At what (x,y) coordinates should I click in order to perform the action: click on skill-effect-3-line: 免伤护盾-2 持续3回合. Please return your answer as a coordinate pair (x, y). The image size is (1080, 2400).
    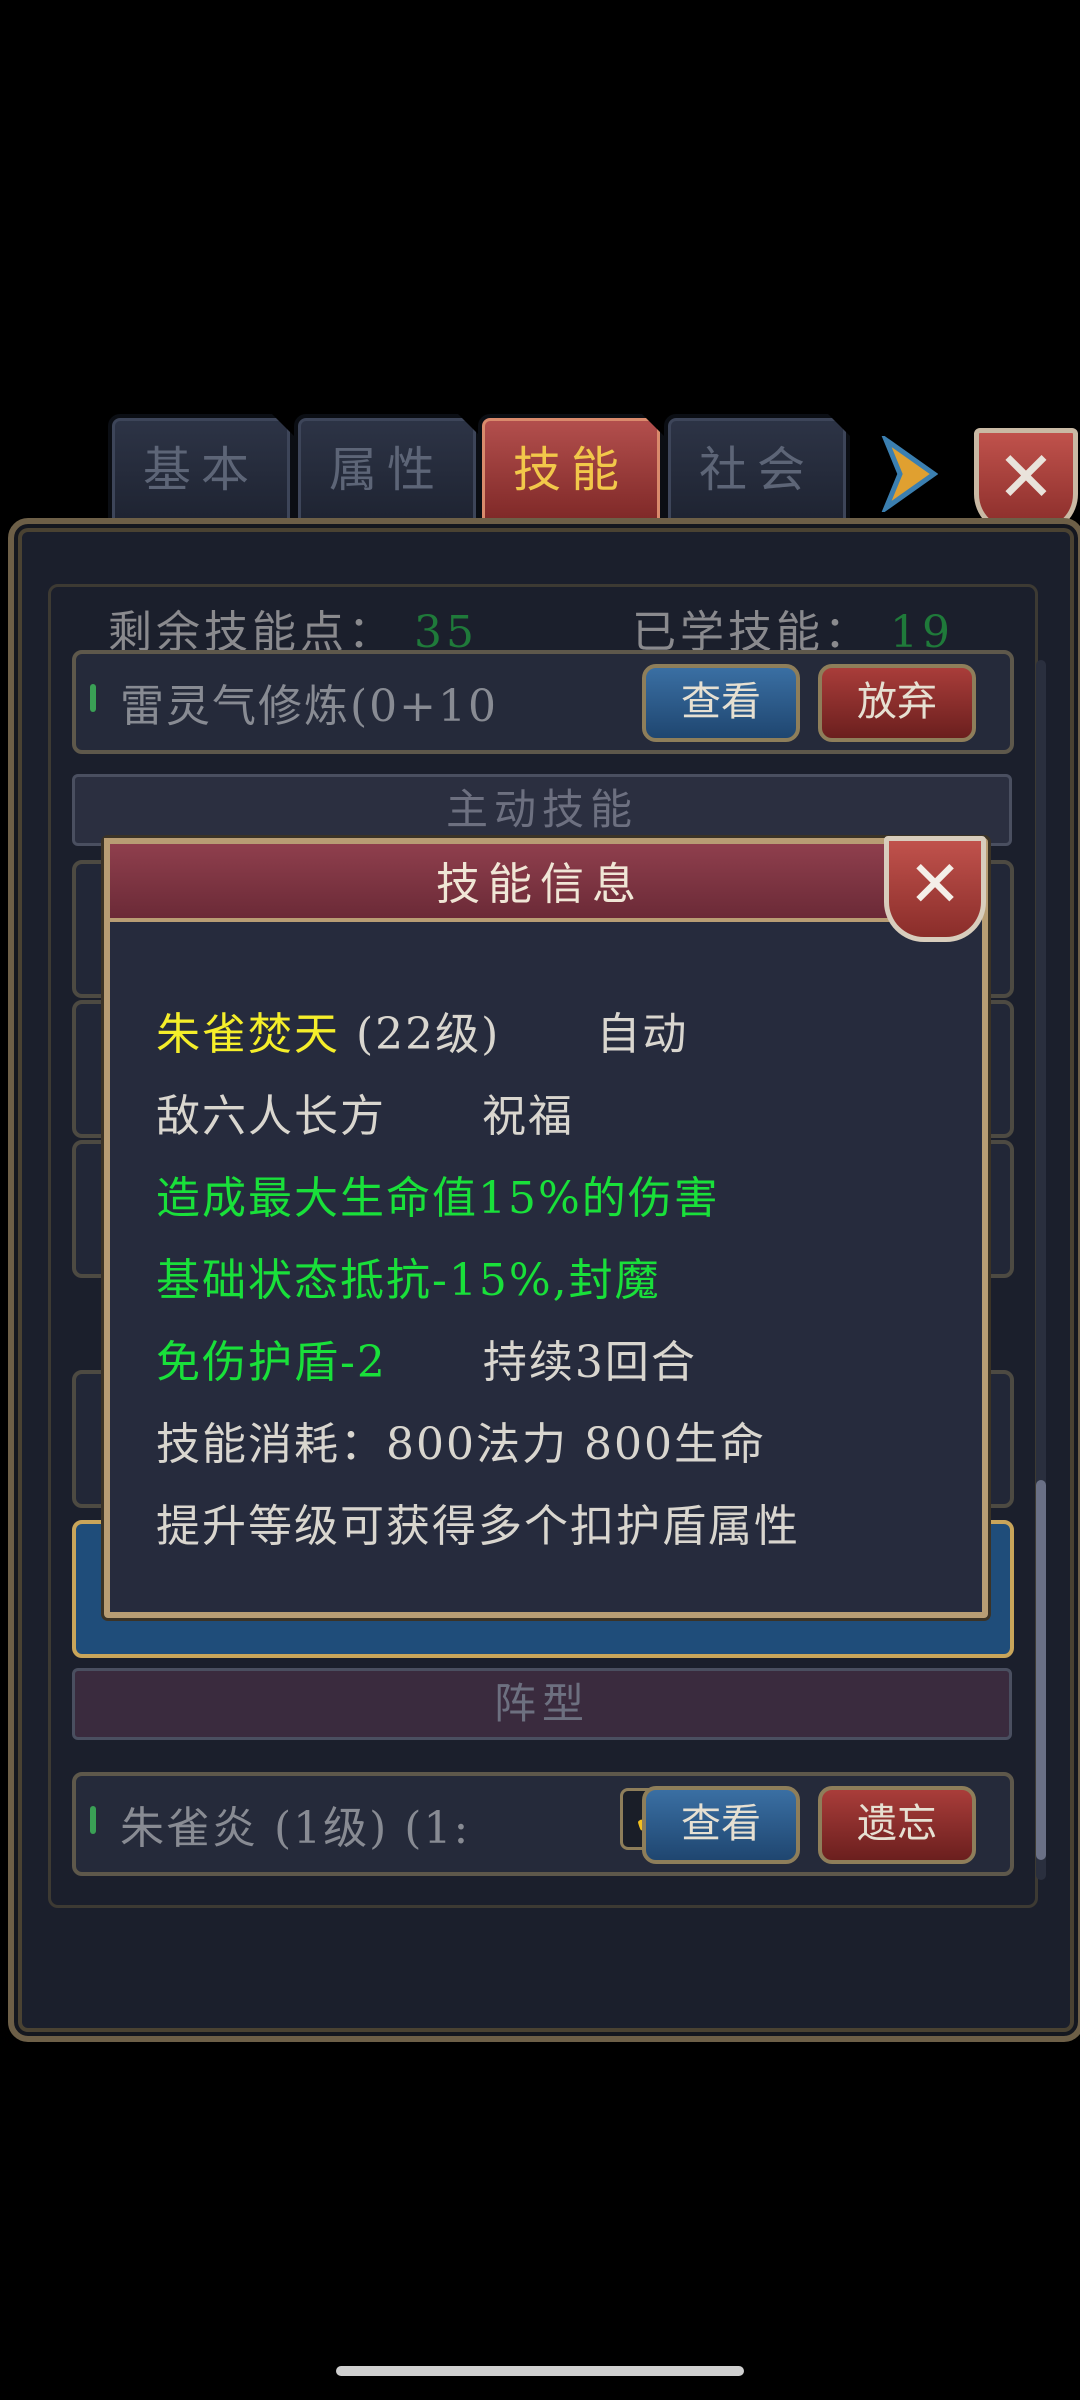
    Looking at the image, I should click on (426, 1358).